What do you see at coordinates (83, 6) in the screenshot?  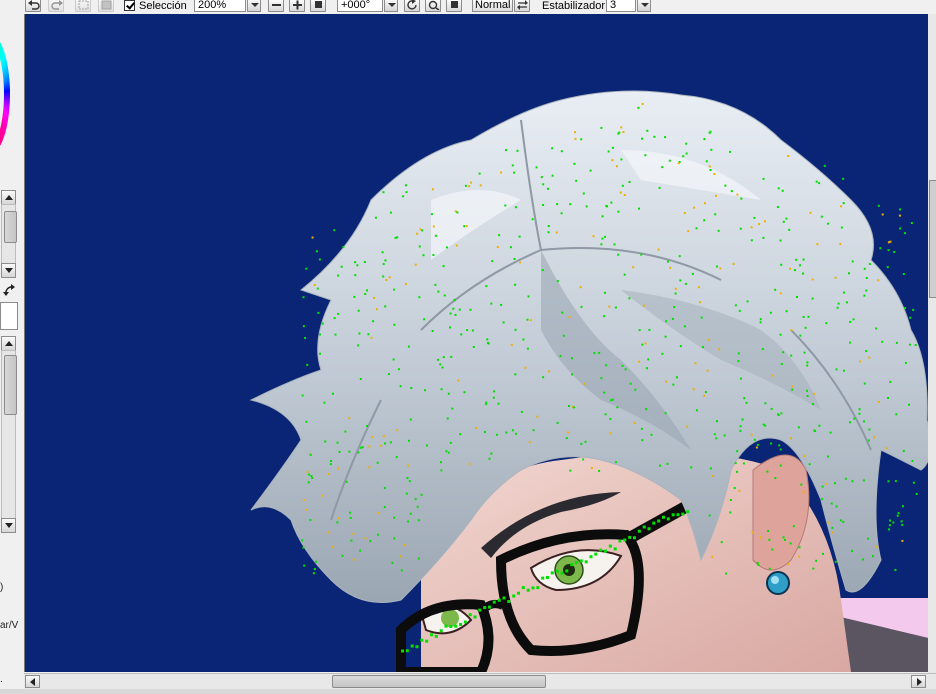 I see `deselect-button` at bounding box center [83, 6].